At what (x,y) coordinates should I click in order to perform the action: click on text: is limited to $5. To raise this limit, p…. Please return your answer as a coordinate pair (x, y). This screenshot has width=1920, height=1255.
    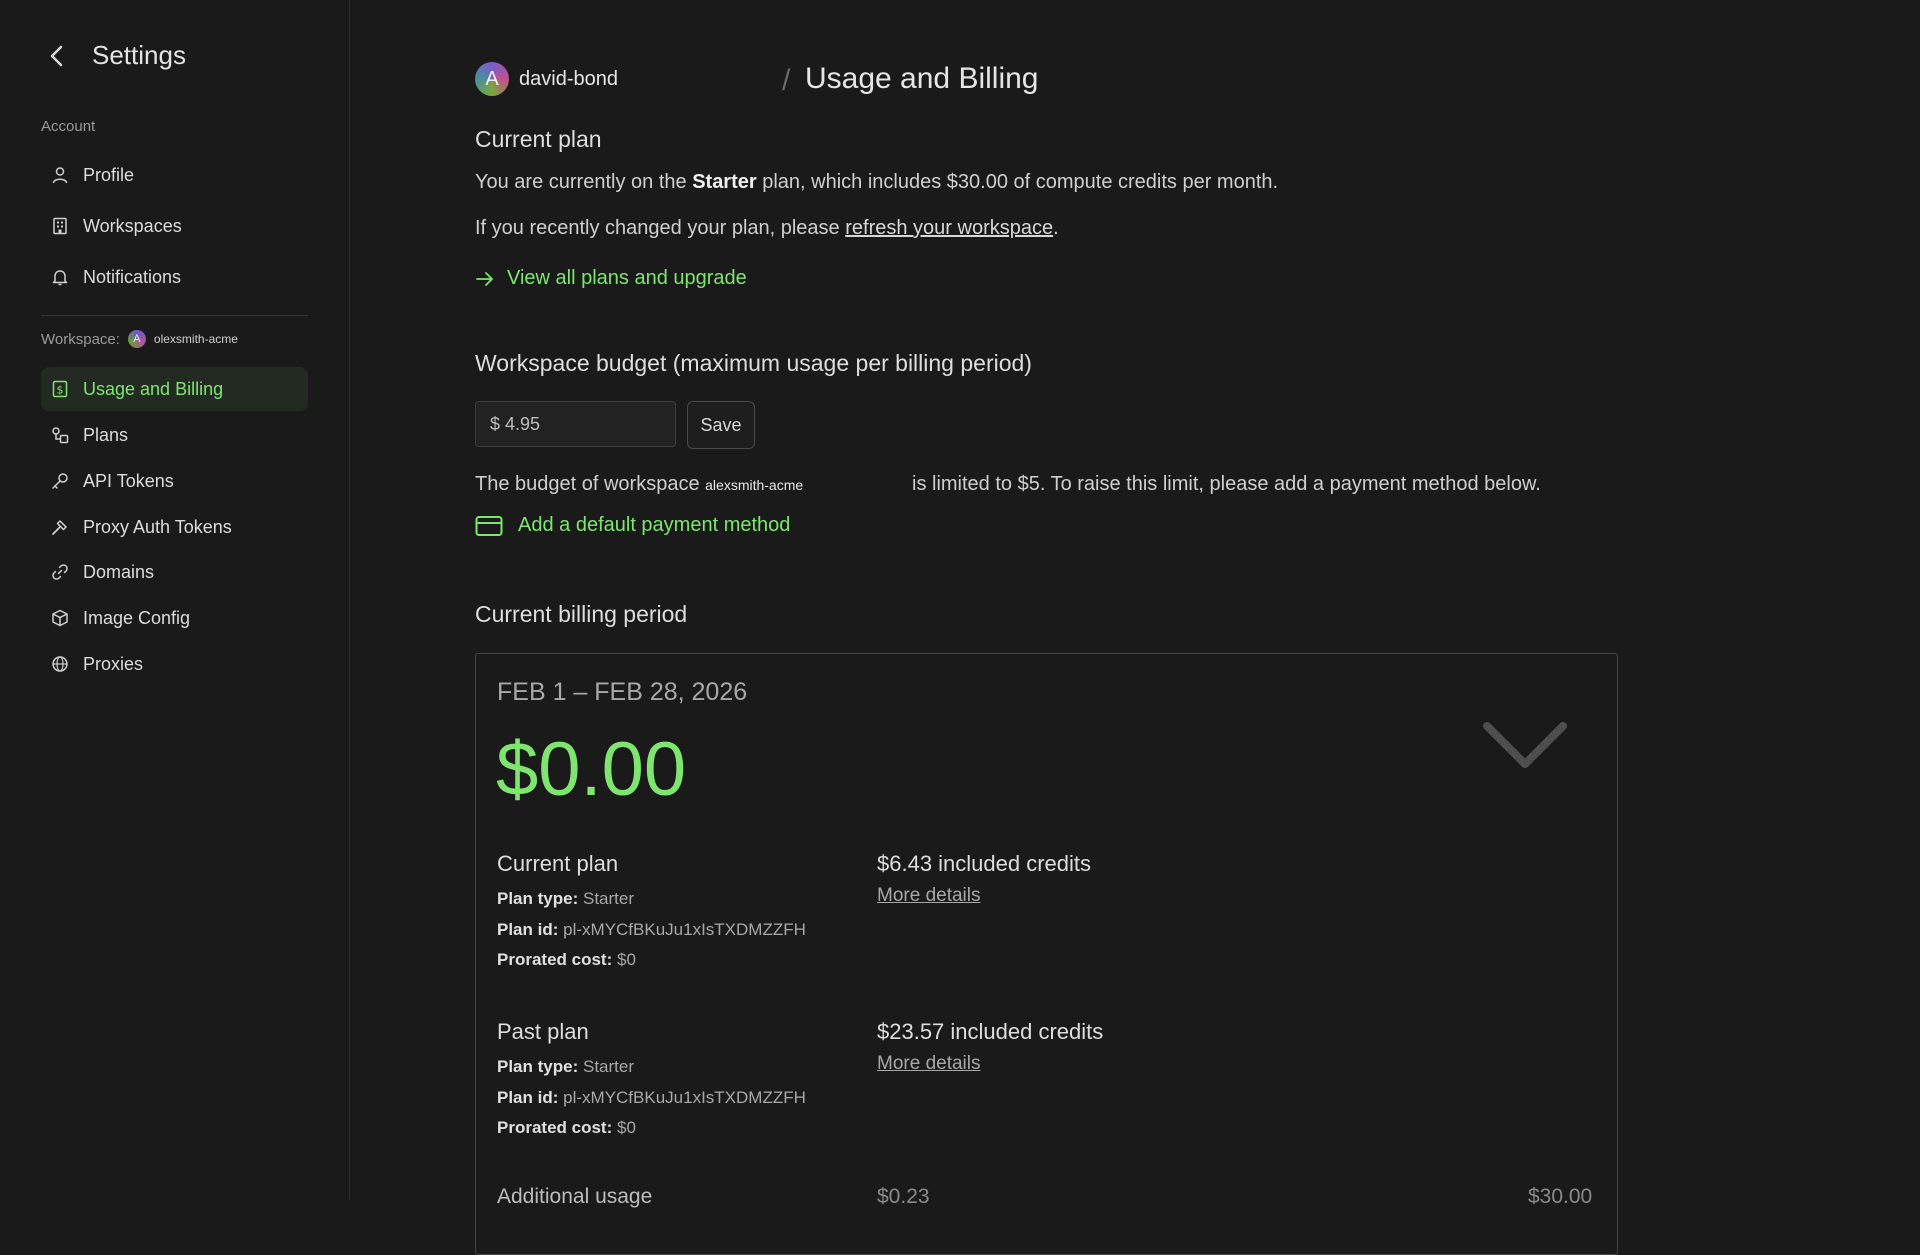
    Looking at the image, I should click on (1226, 484).